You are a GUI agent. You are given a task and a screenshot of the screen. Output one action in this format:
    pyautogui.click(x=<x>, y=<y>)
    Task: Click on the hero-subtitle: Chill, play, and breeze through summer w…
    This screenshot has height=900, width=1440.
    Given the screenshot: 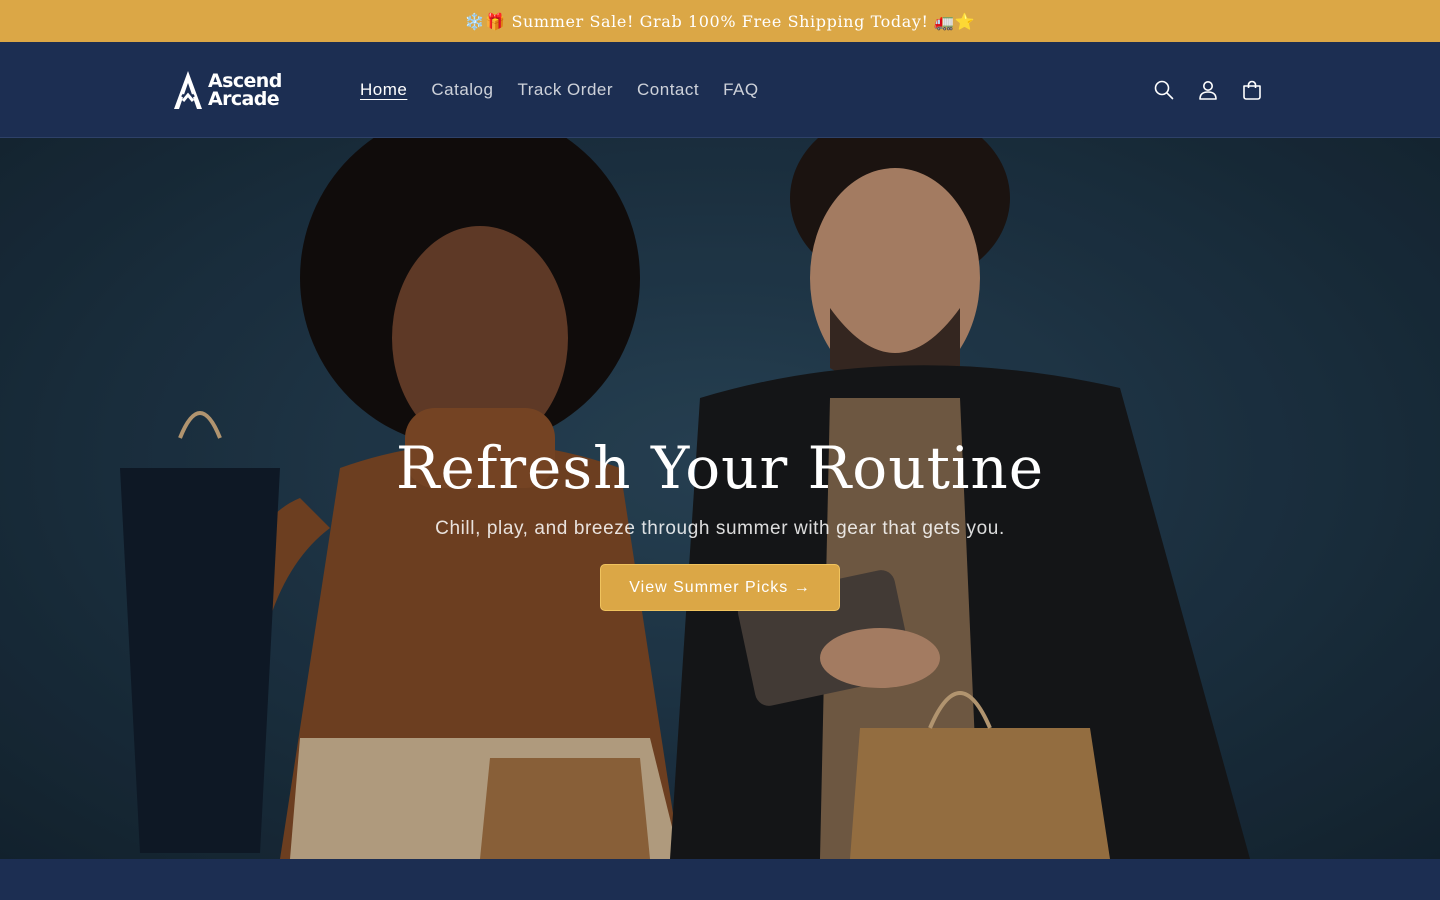 What is the action you would take?
    pyautogui.click(x=720, y=528)
    